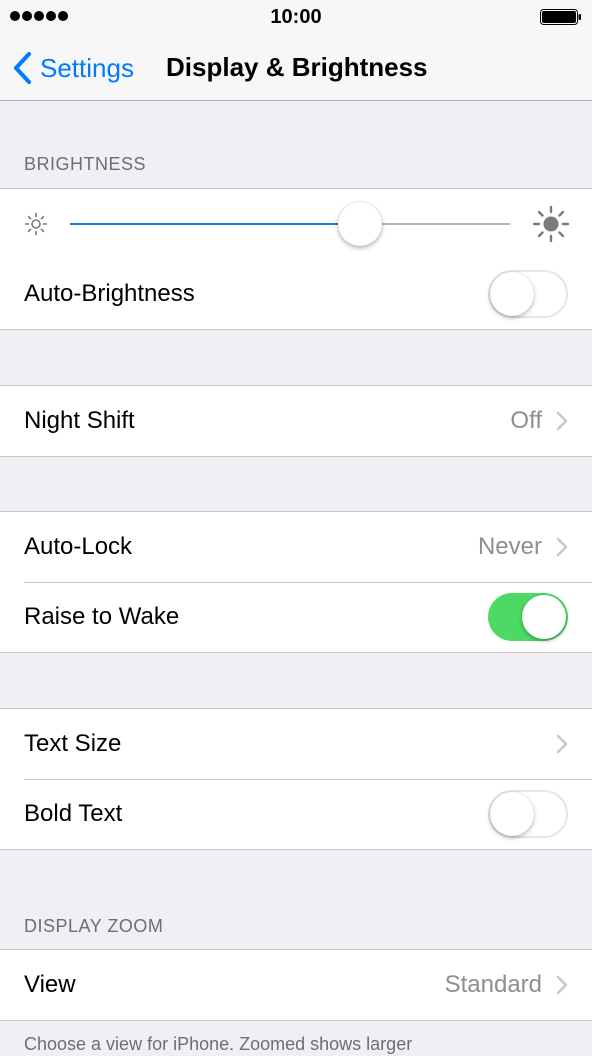 This screenshot has height=1056, width=592. I want to click on back-button-label: Settings, so click(87, 67).